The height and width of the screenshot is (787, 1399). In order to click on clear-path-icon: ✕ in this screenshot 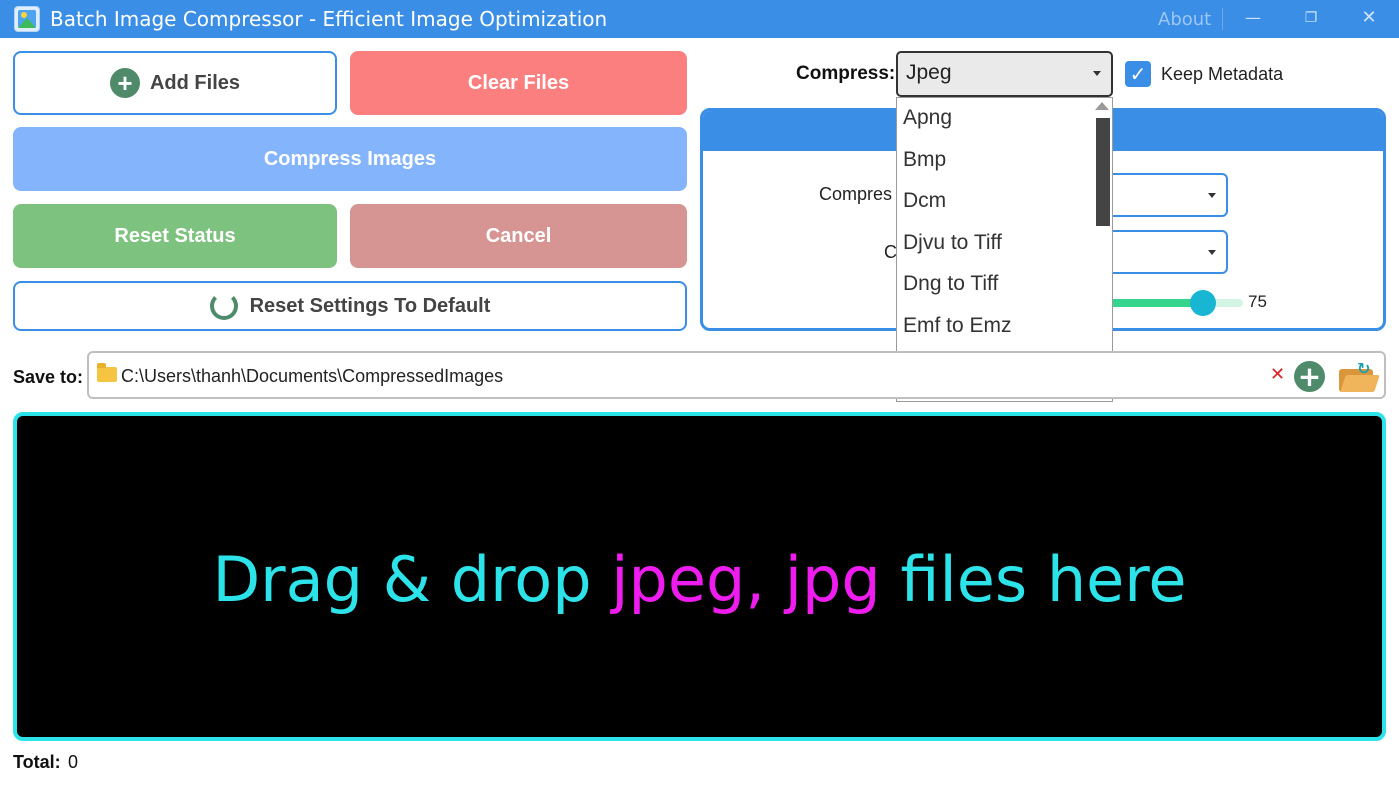, I will do `click(1277, 374)`.